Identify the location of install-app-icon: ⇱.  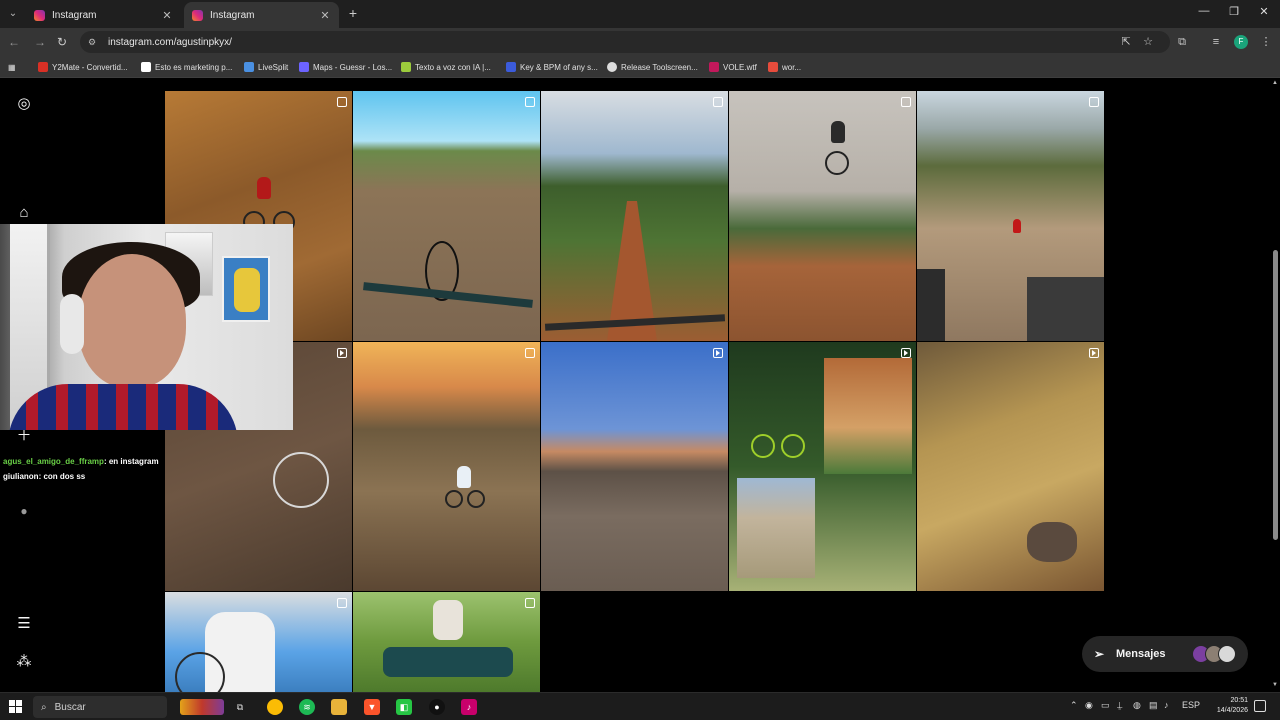
(1126, 42).